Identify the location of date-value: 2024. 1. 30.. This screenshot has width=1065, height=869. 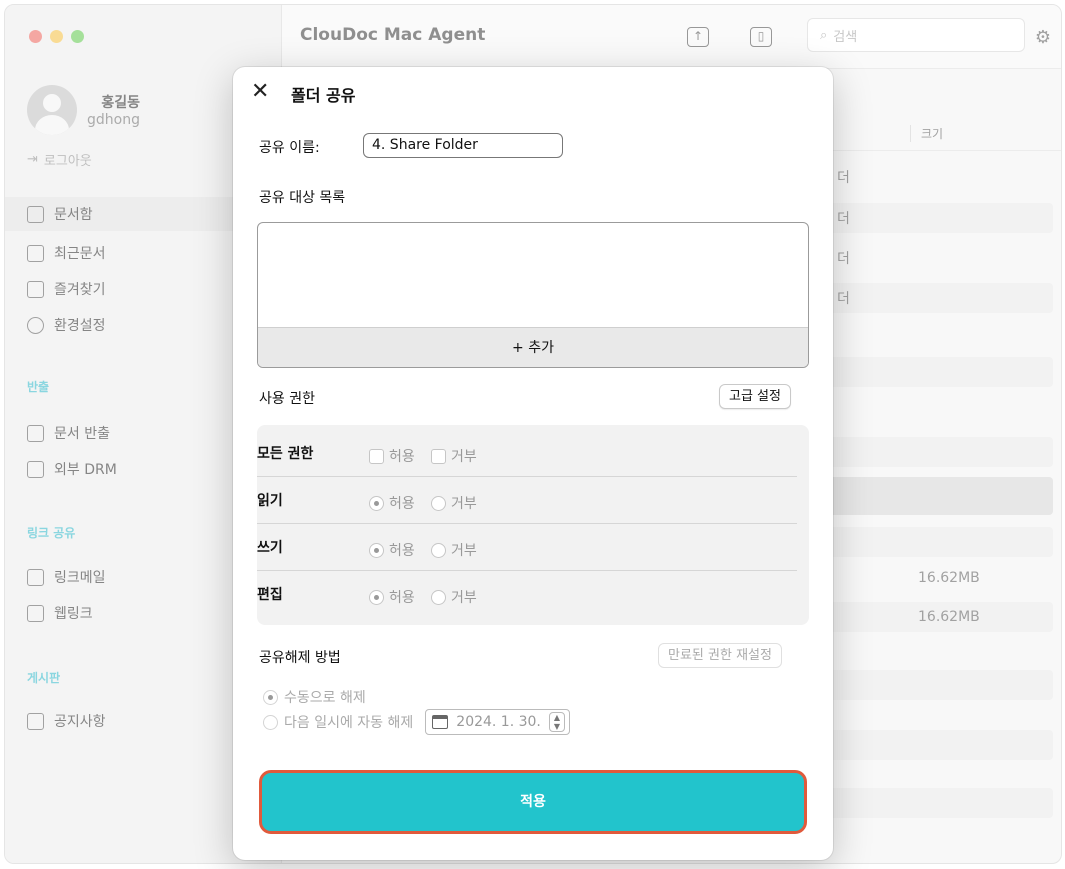
(498, 722).